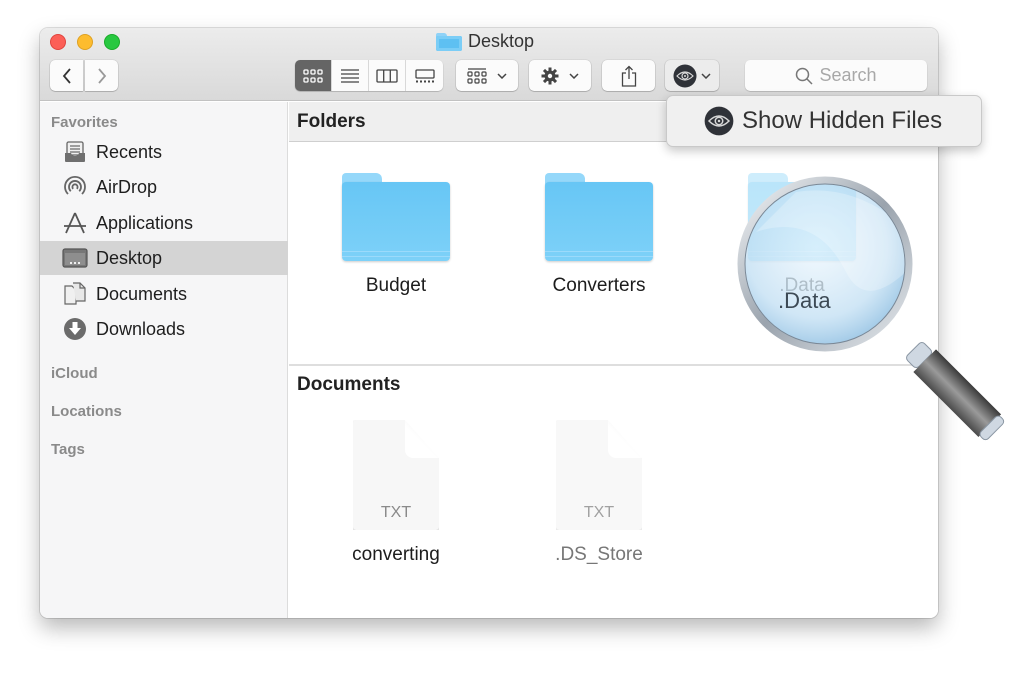 The image size is (1032, 680). Describe the element at coordinates (85, 42) in the screenshot. I see `minimize-button` at that location.